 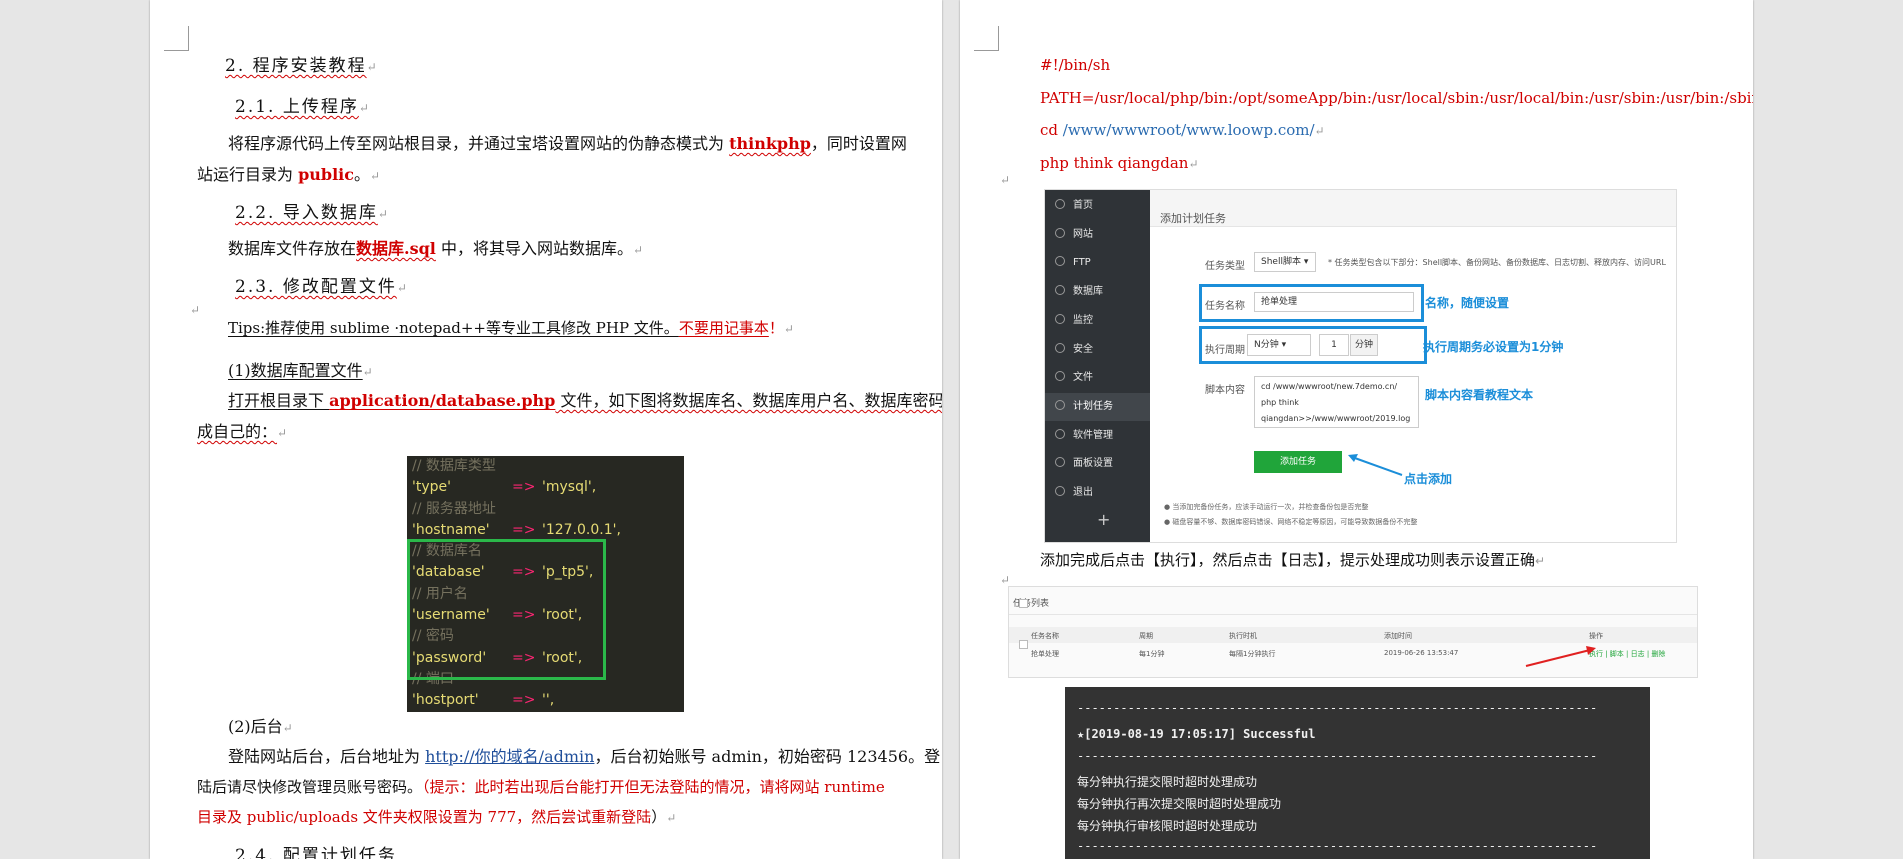 What do you see at coordinates (1045, 636) in the screenshot?
I see `column-header: 任务名称` at bounding box center [1045, 636].